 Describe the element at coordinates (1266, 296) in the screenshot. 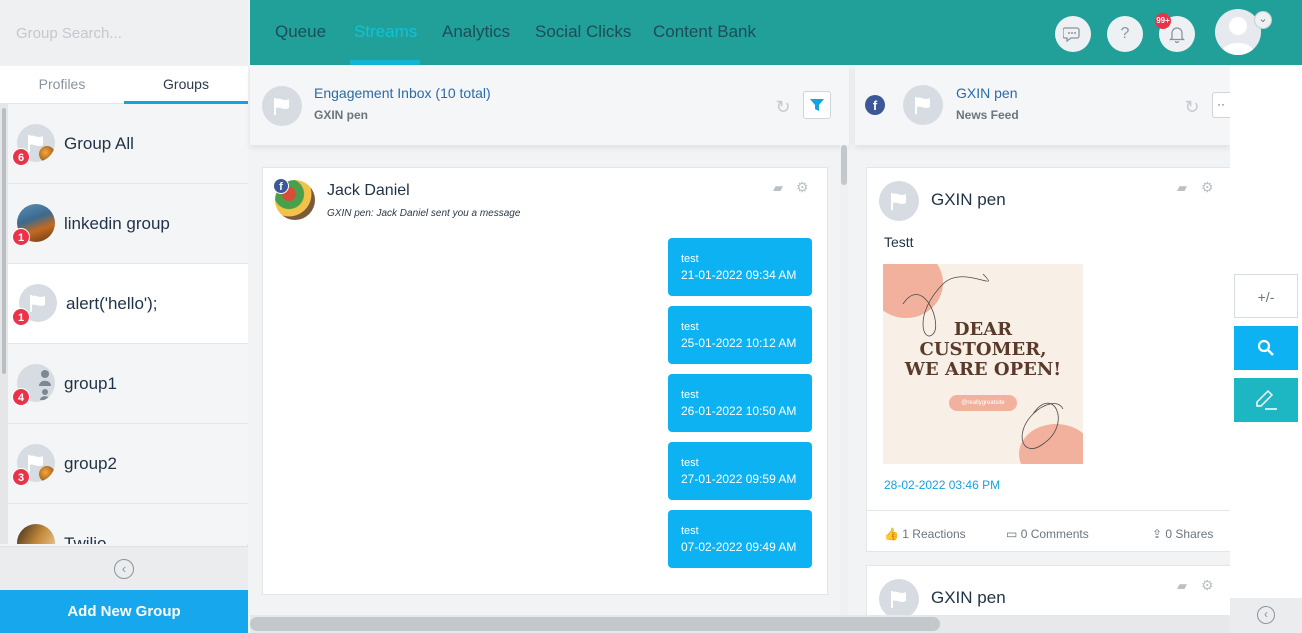

I see `expand-collapse-button: +/-` at that location.